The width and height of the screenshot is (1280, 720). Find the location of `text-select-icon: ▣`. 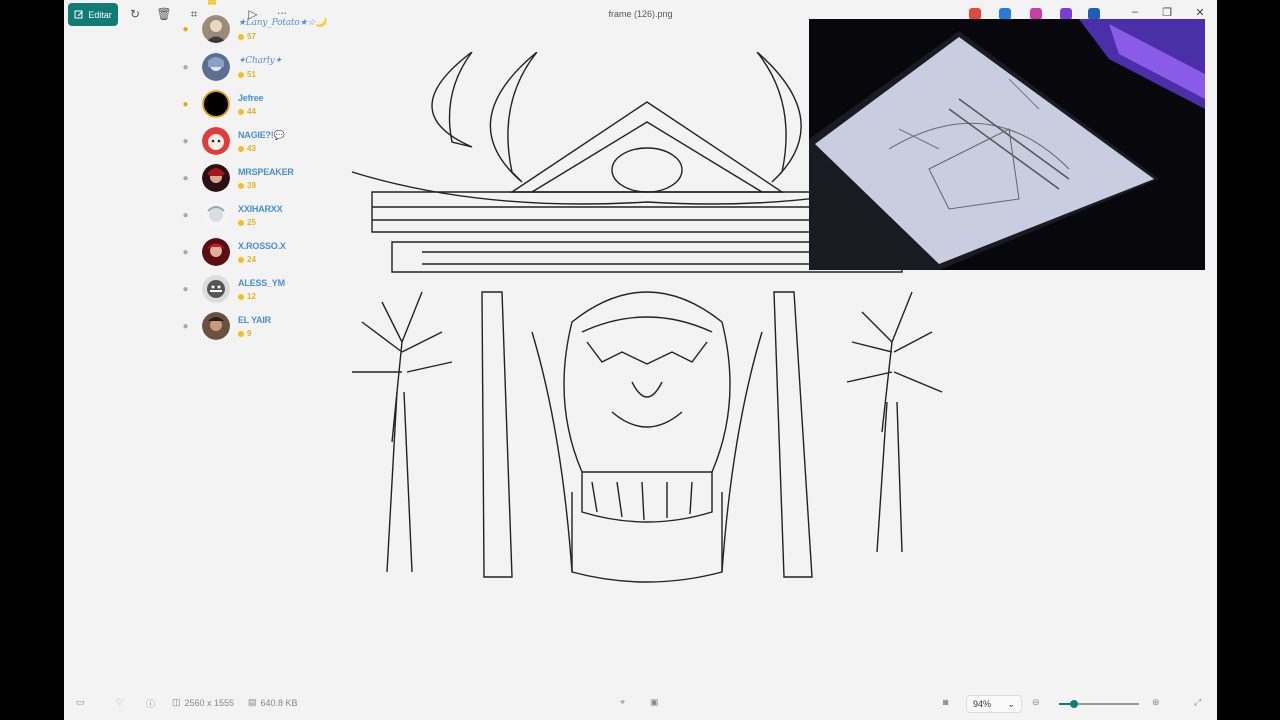

text-select-icon: ▣ is located at coordinates (654, 702).